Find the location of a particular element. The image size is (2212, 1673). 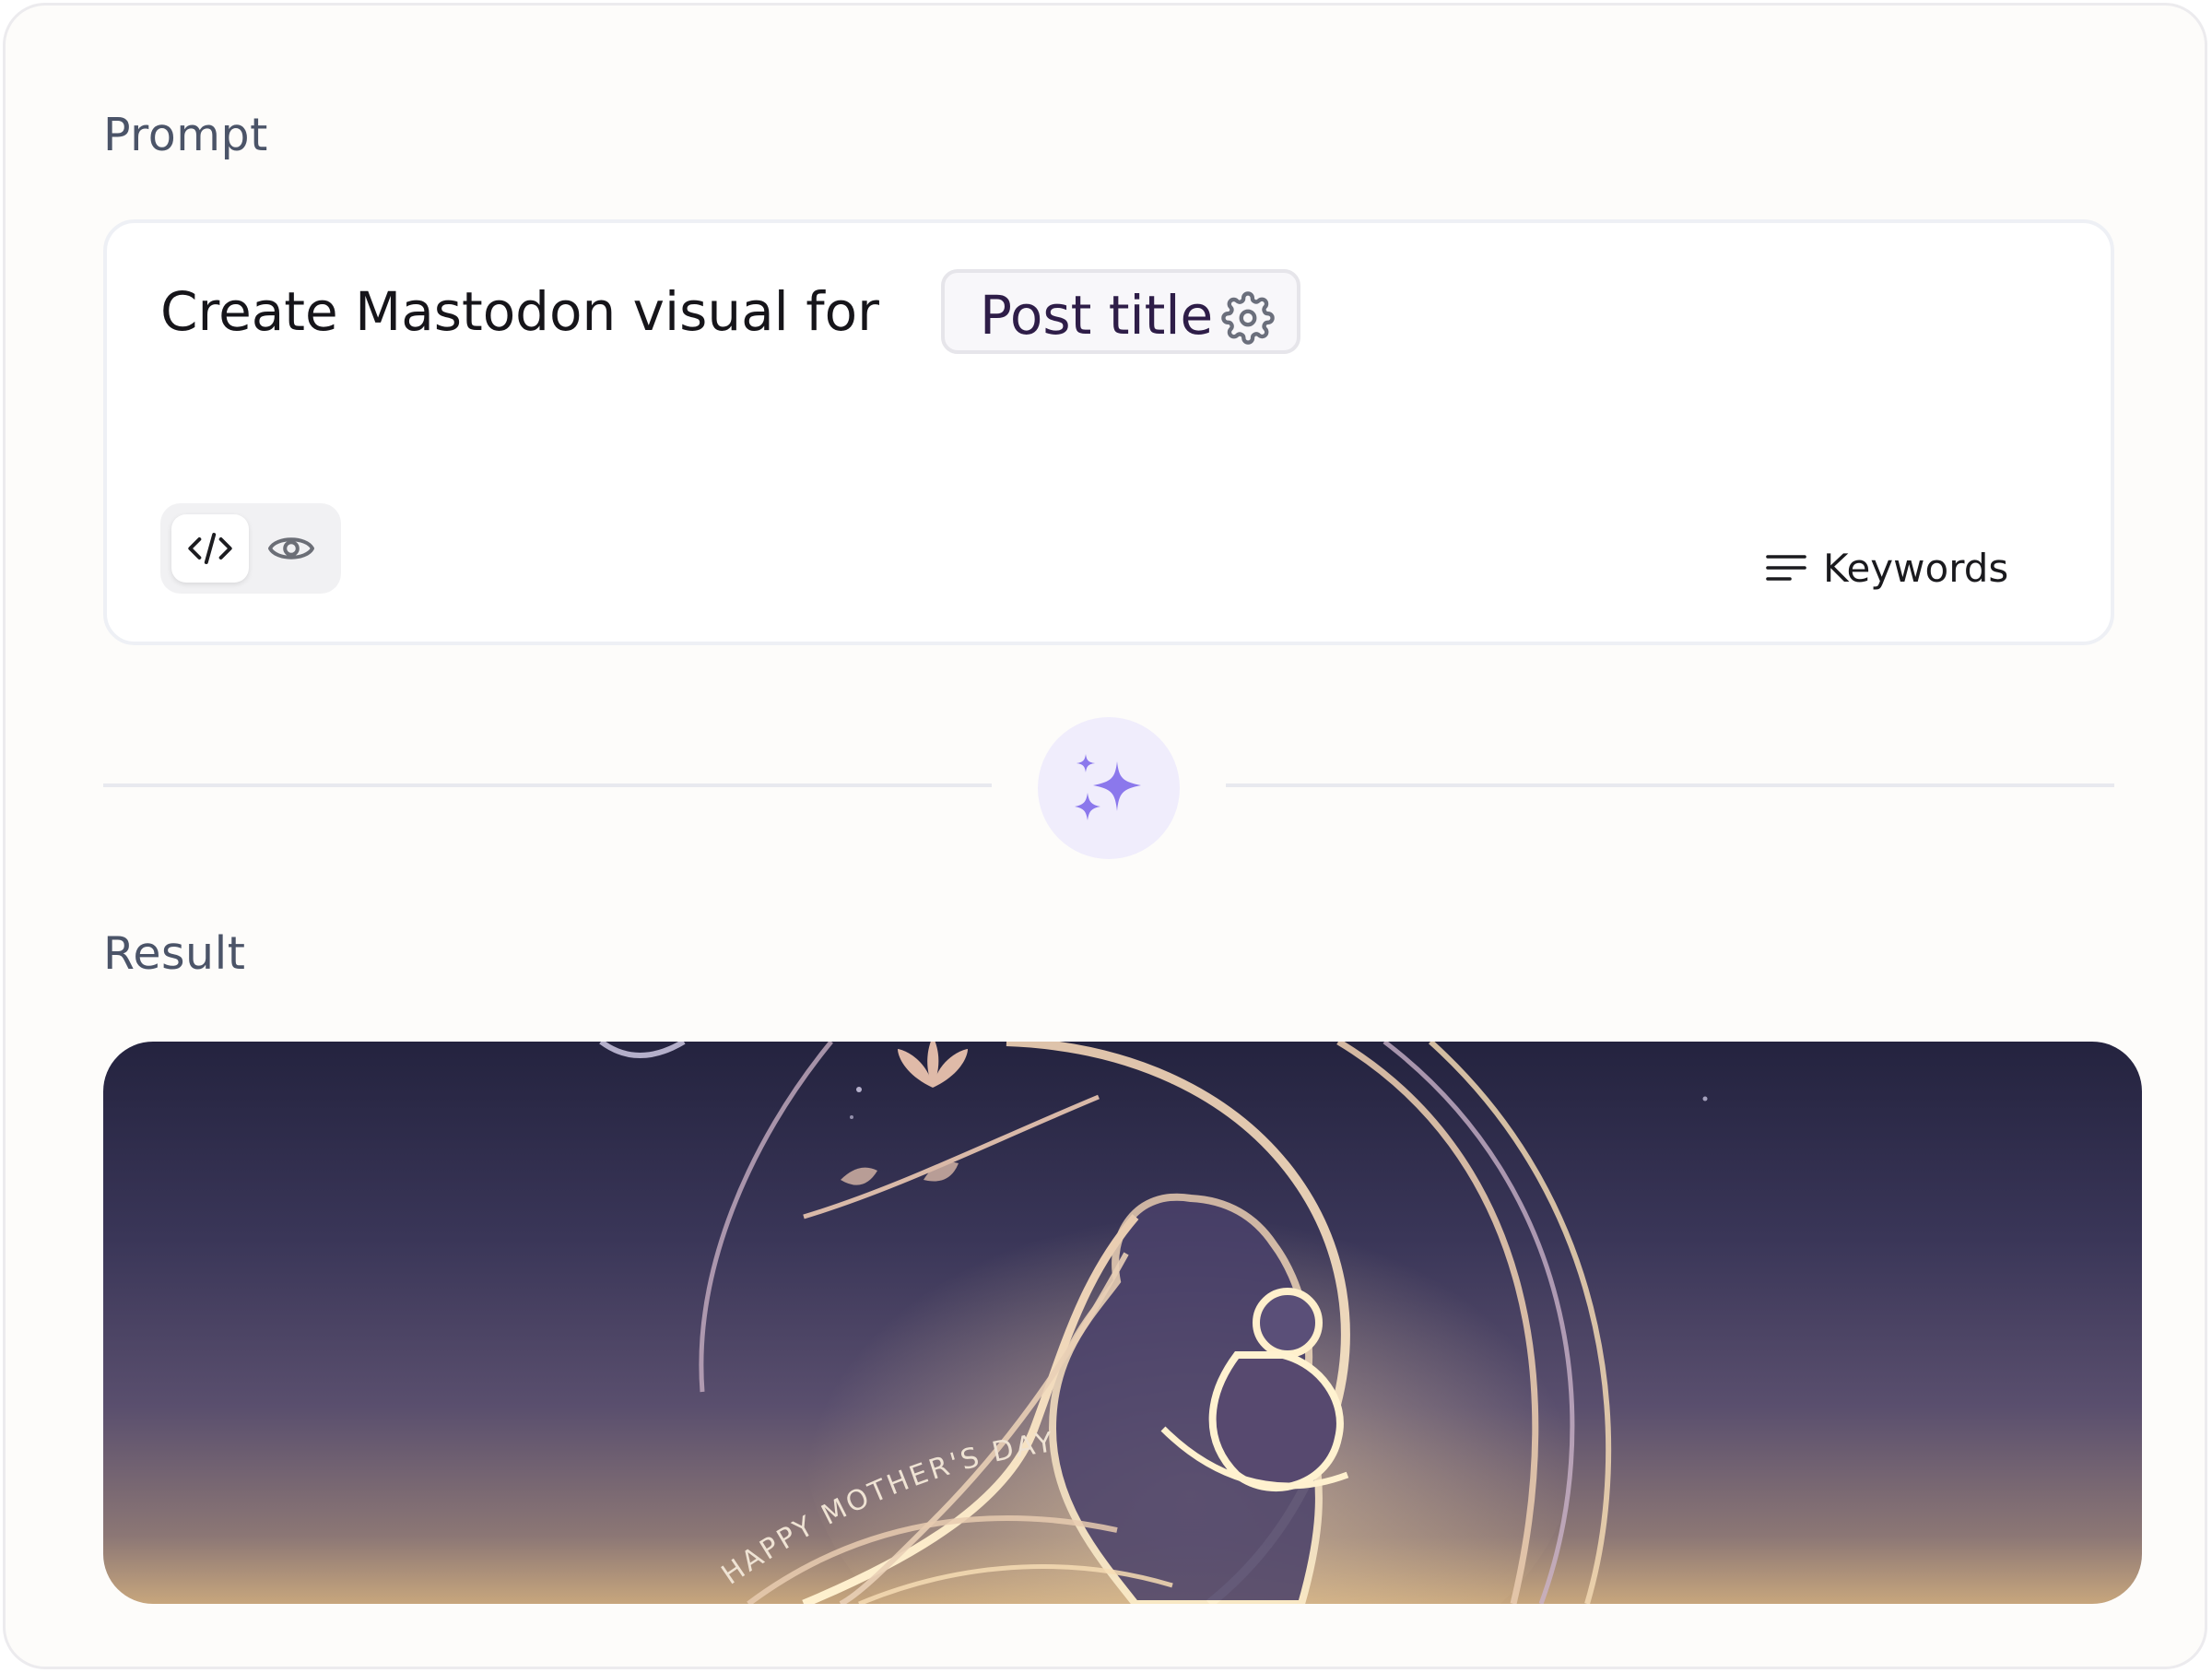

prompt-label: Prompt is located at coordinates (185, 135).